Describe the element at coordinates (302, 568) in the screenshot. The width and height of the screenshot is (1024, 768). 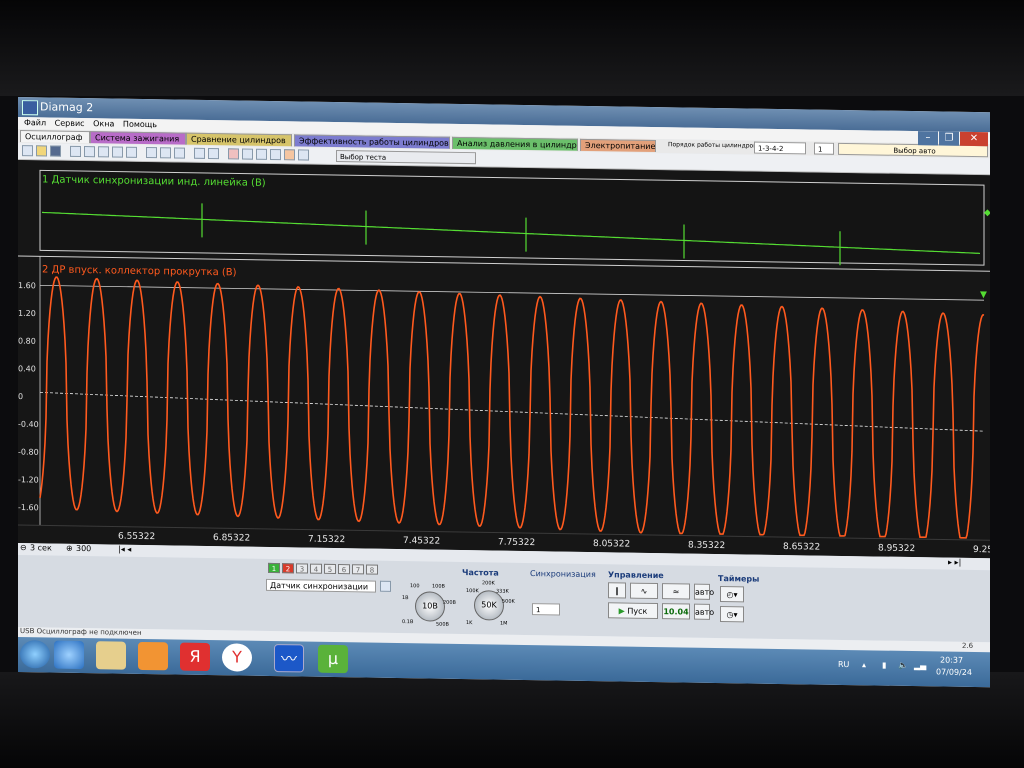
I see `channel-button-3: 3` at that location.